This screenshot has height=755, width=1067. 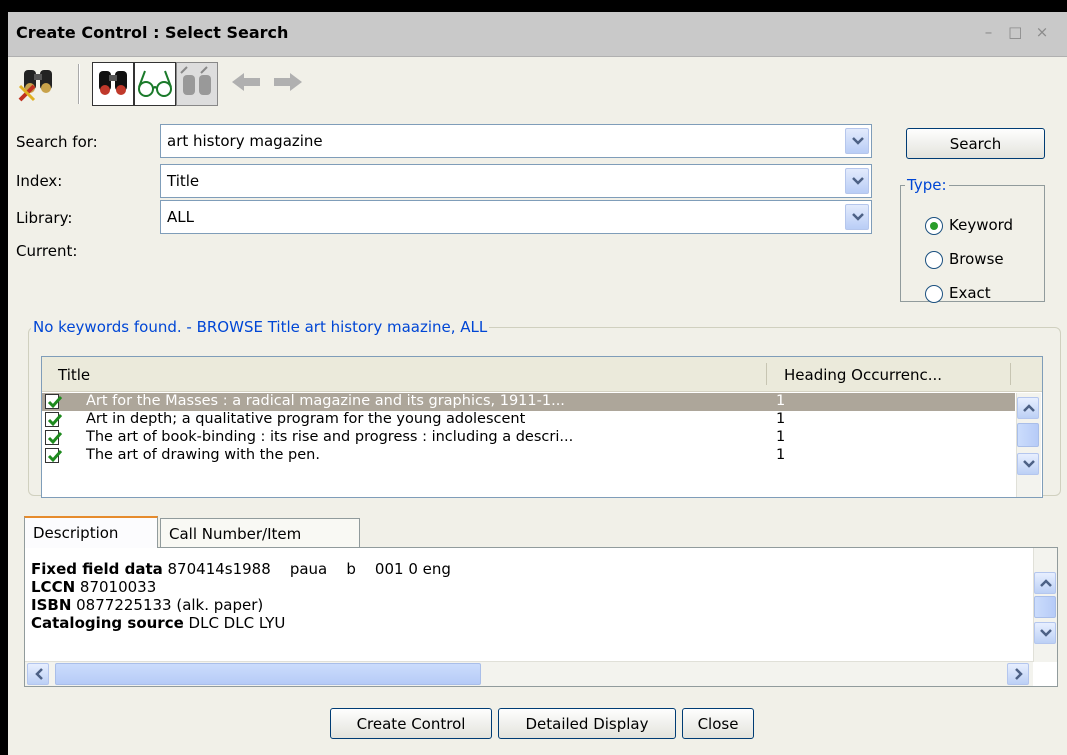 I want to click on description-vscrollbar, so click(x=1045, y=605).